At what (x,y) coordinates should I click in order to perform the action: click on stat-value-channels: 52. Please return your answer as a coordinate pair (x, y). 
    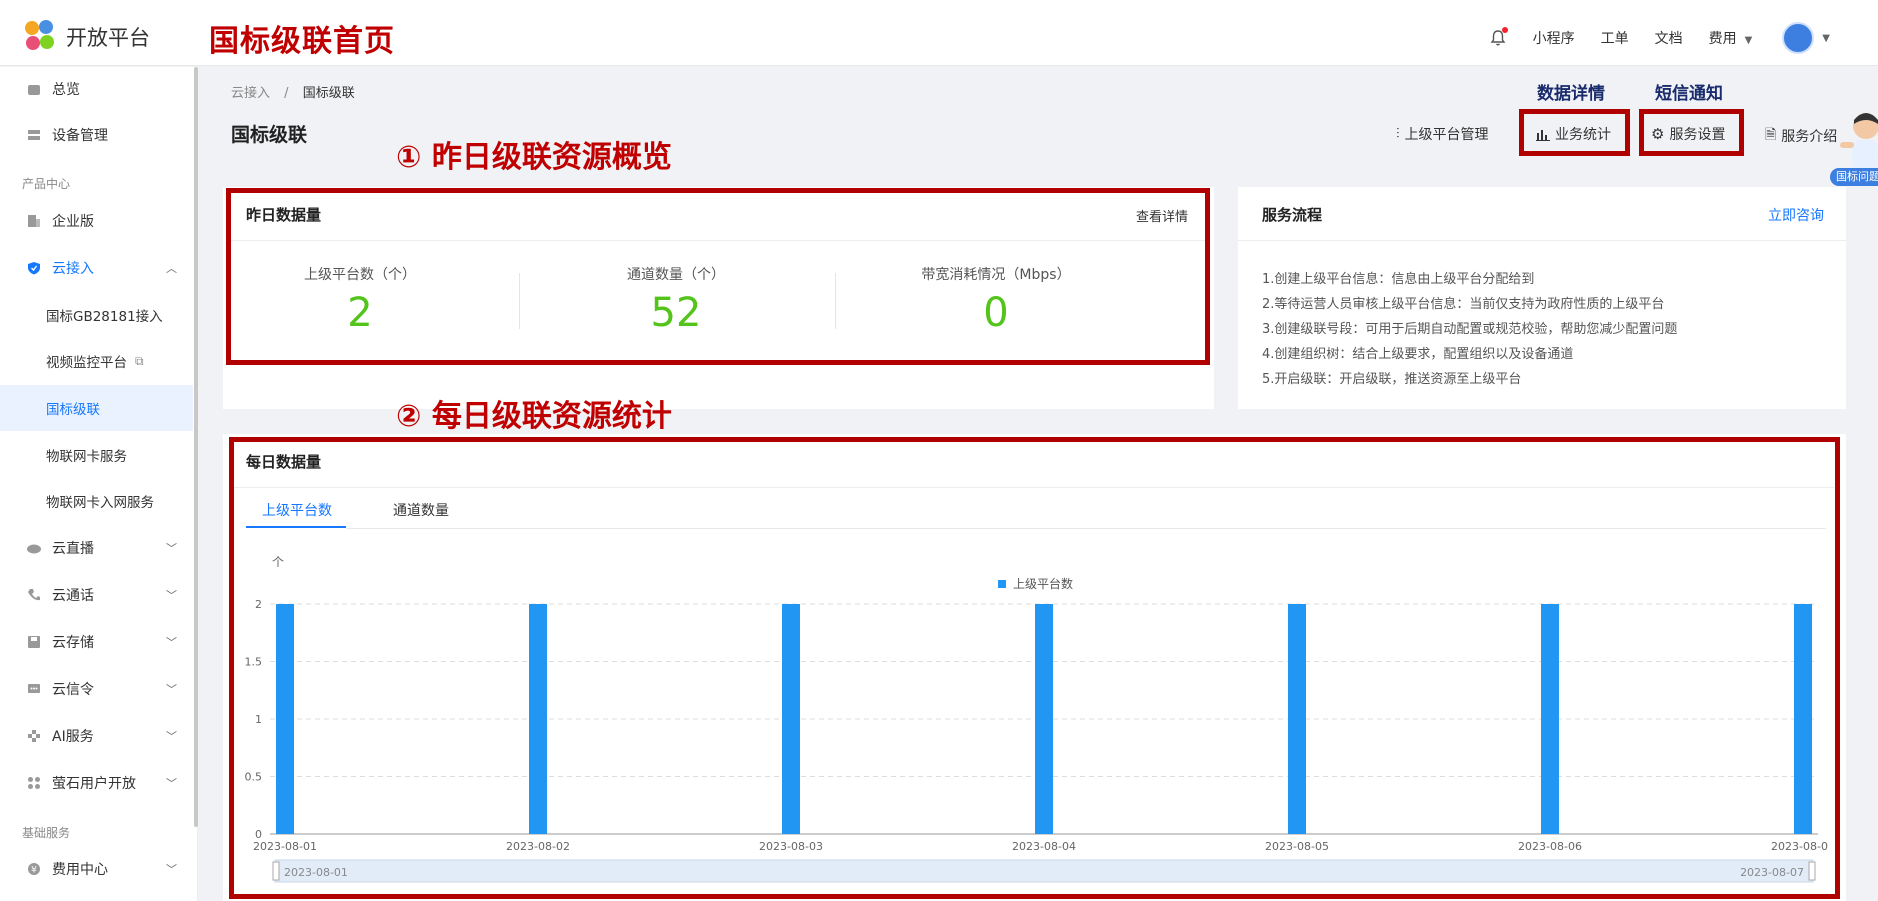
    Looking at the image, I should click on (676, 313).